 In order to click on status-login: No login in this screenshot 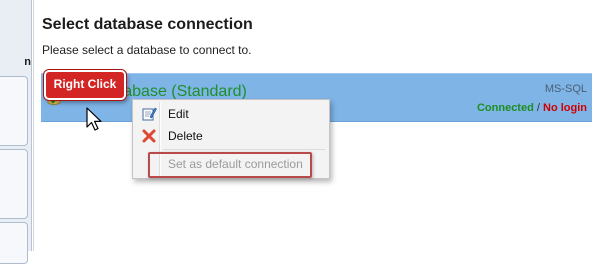, I will do `click(565, 108)`.